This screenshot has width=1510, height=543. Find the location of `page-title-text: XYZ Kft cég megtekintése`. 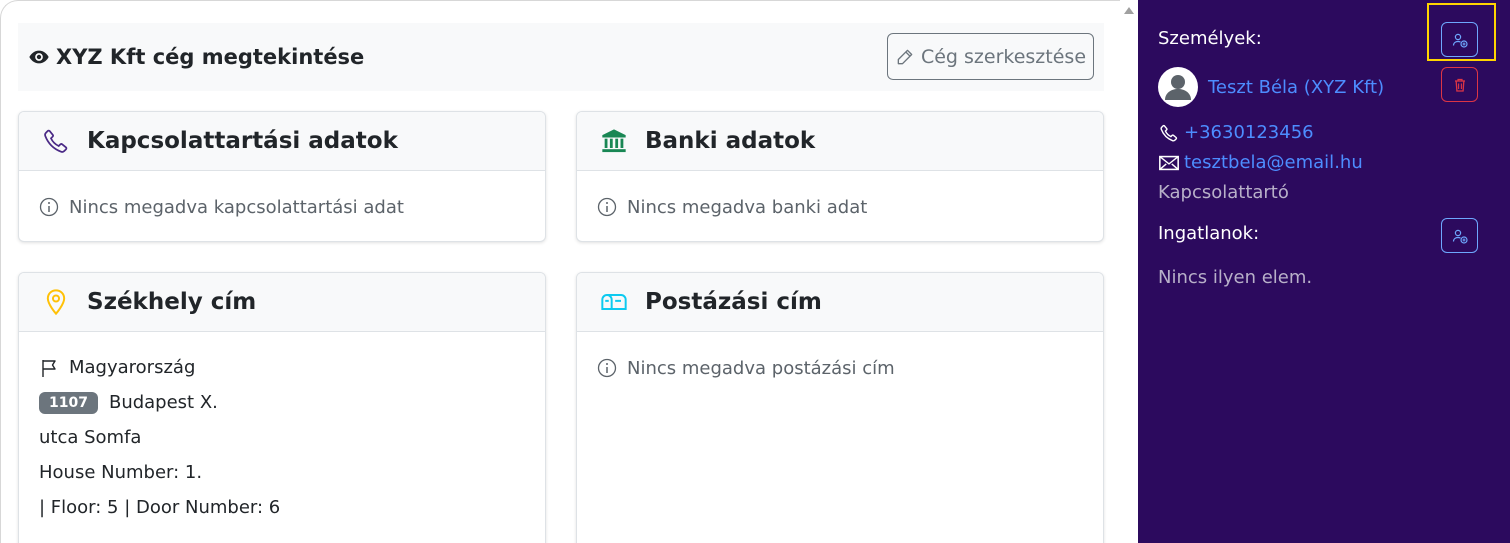

page-title-text: XYZ Kft cég megtekintése is located at coordinates (210, 57).